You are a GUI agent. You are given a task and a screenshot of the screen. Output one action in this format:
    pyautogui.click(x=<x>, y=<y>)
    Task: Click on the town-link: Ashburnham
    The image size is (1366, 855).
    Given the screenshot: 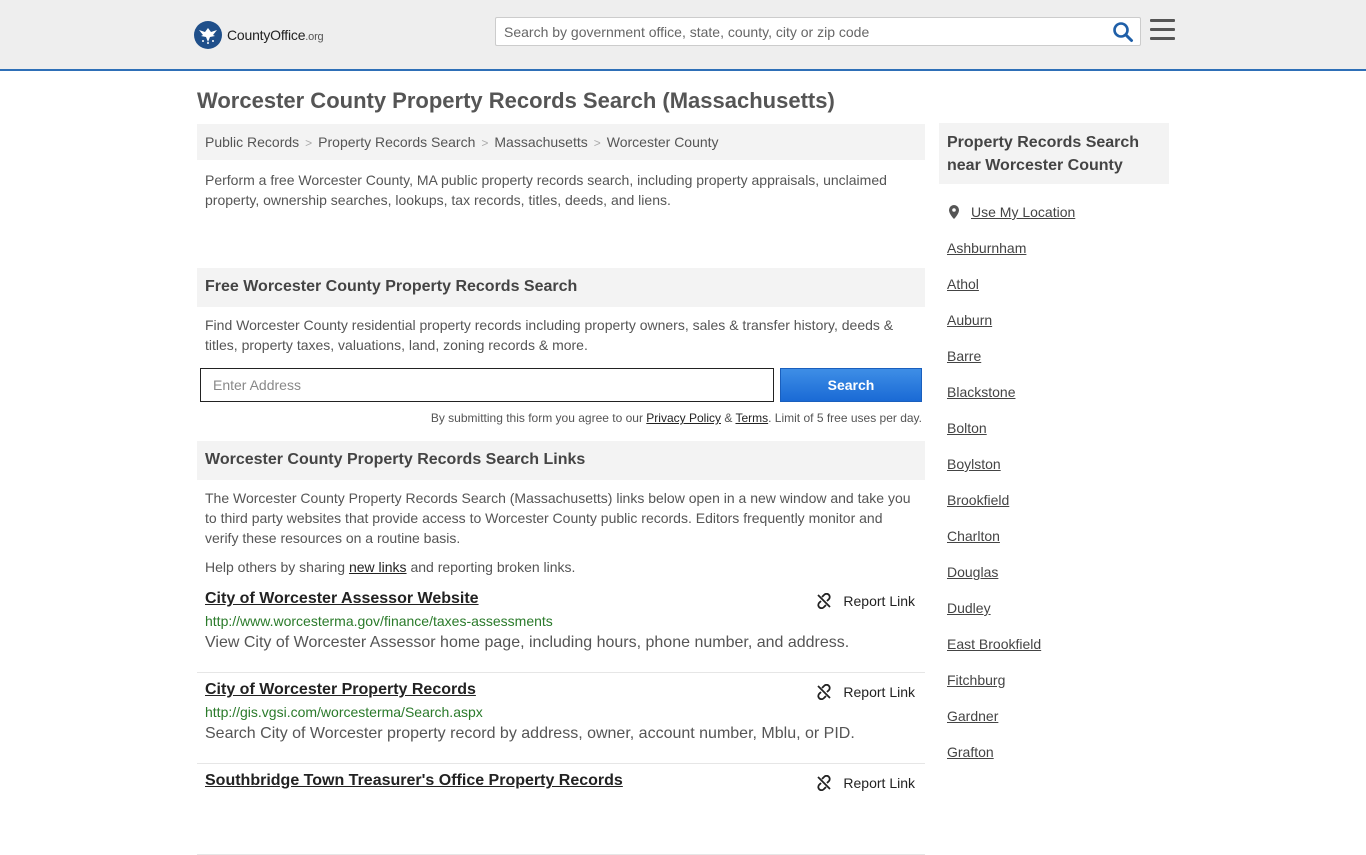 What is the action you would take?
    pyautogui.click(x=986, y=248)
    